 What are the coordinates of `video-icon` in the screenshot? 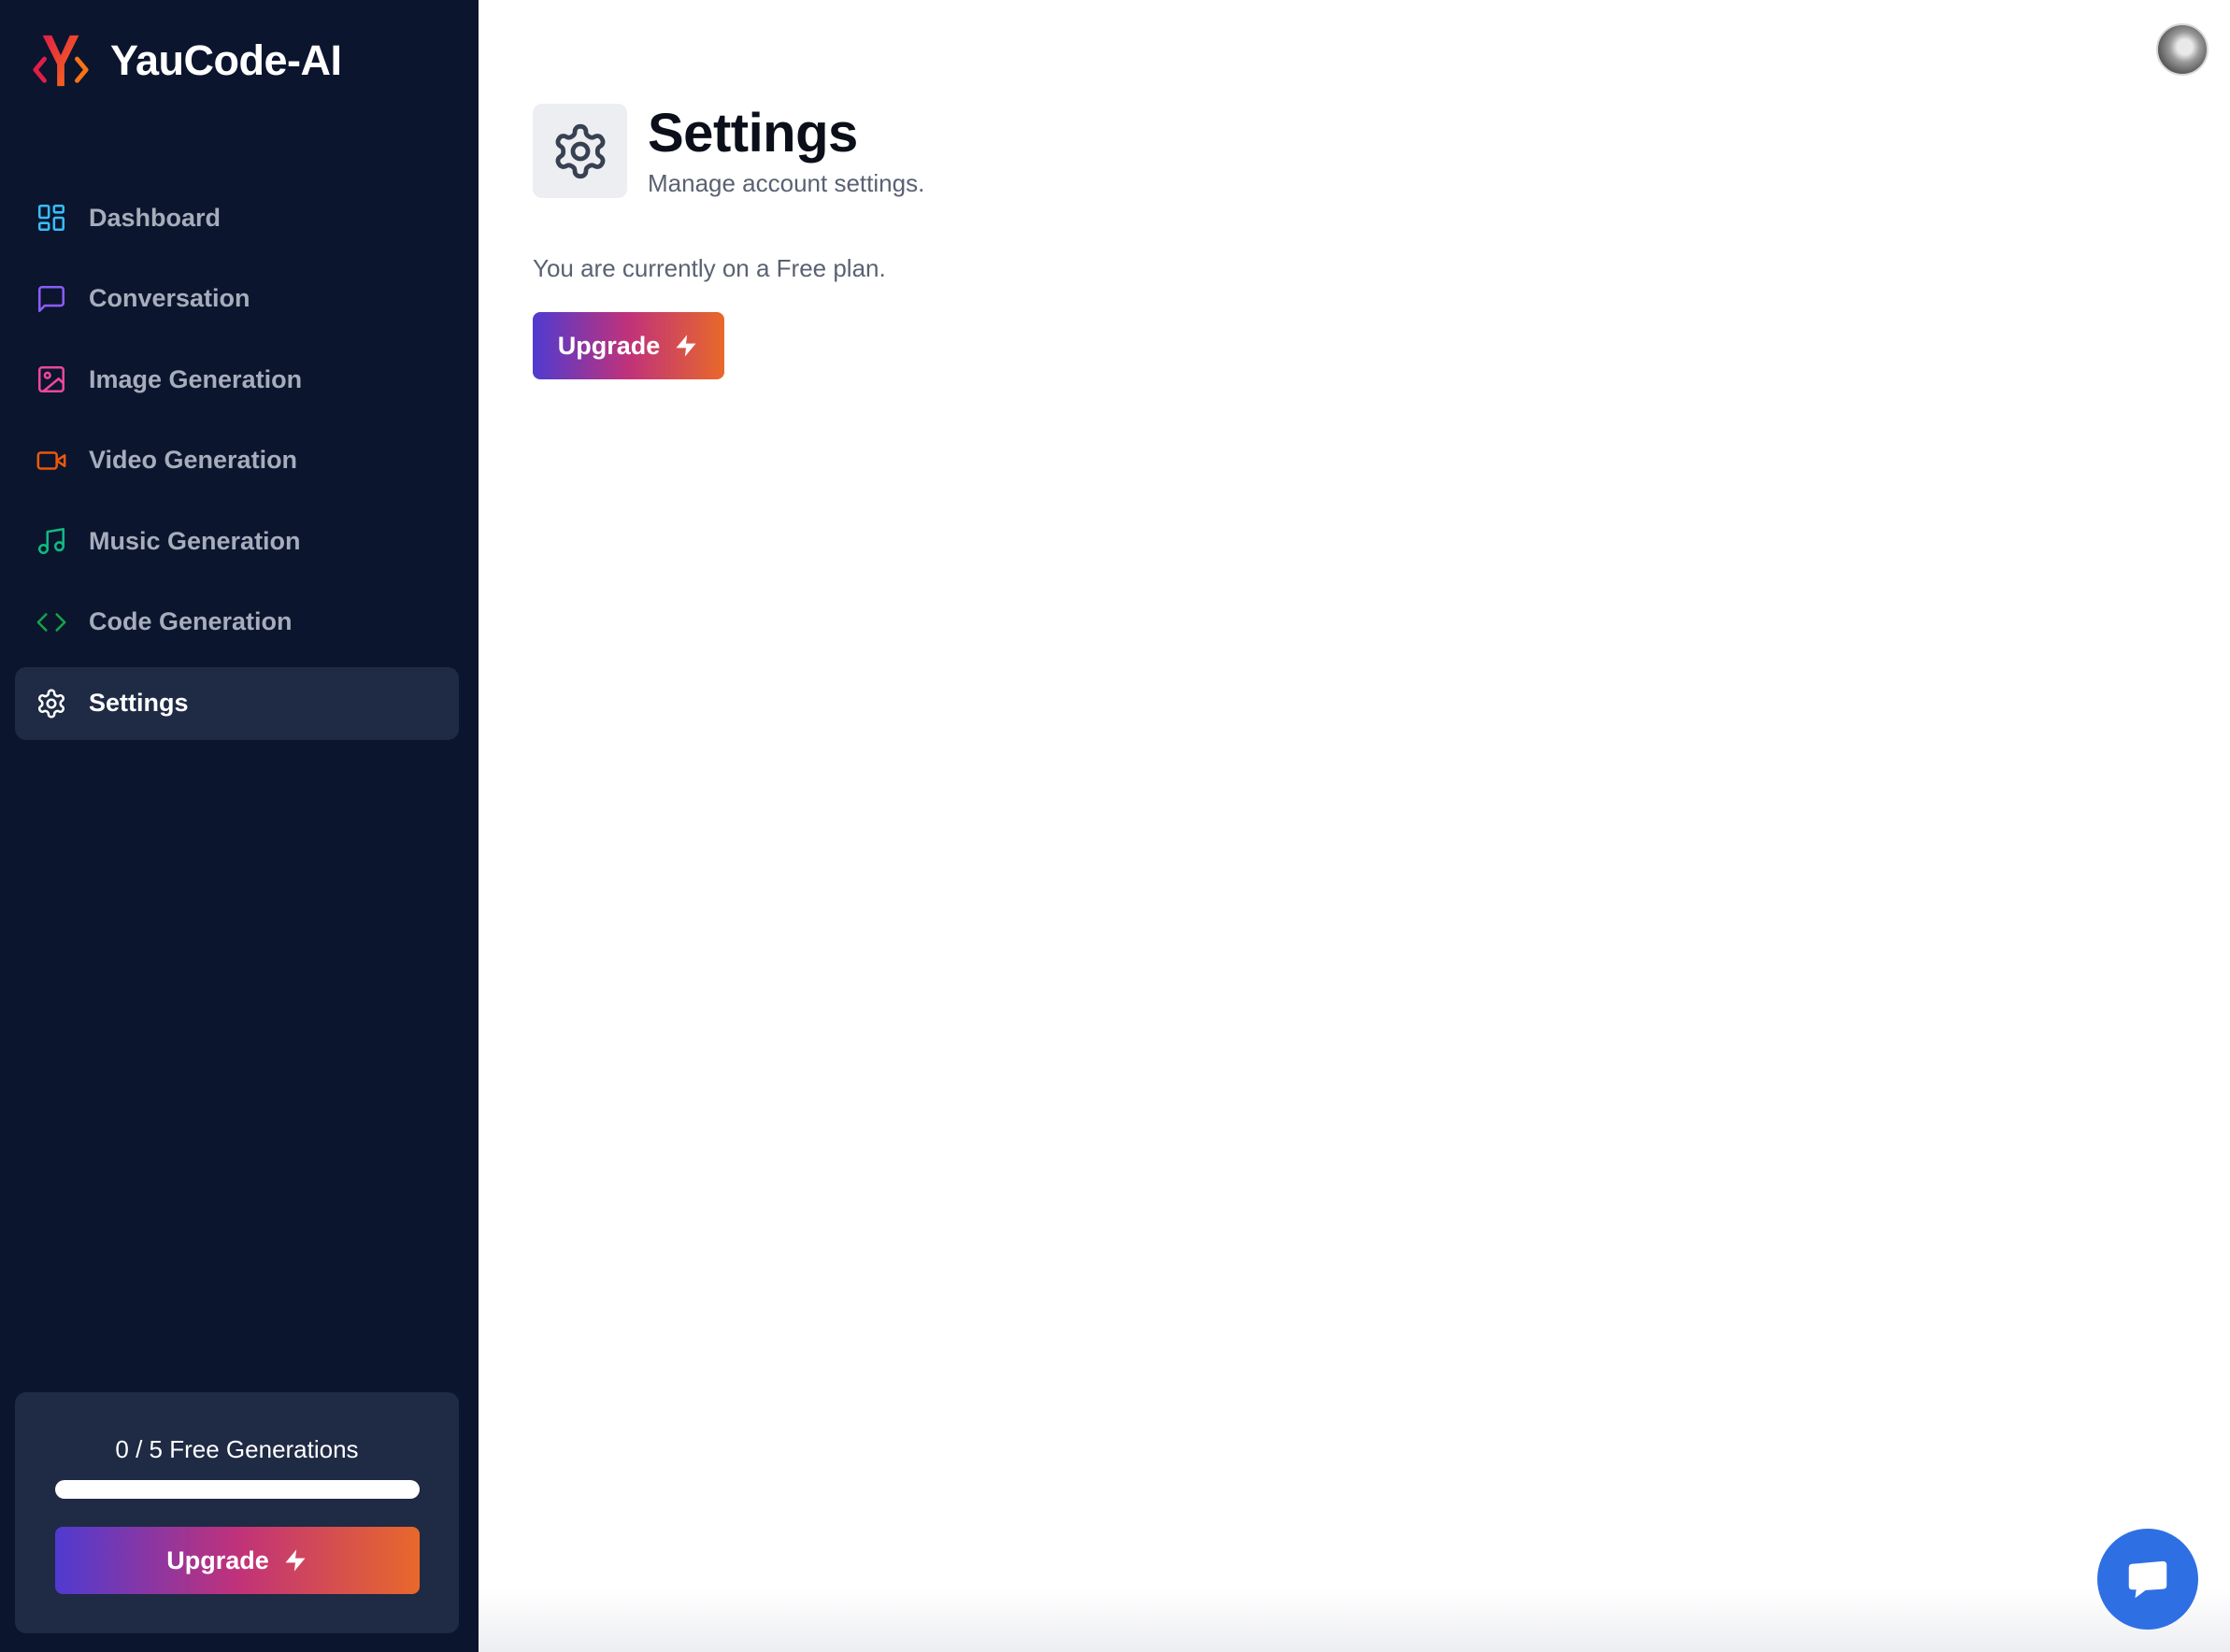 It's located at (51, 461).